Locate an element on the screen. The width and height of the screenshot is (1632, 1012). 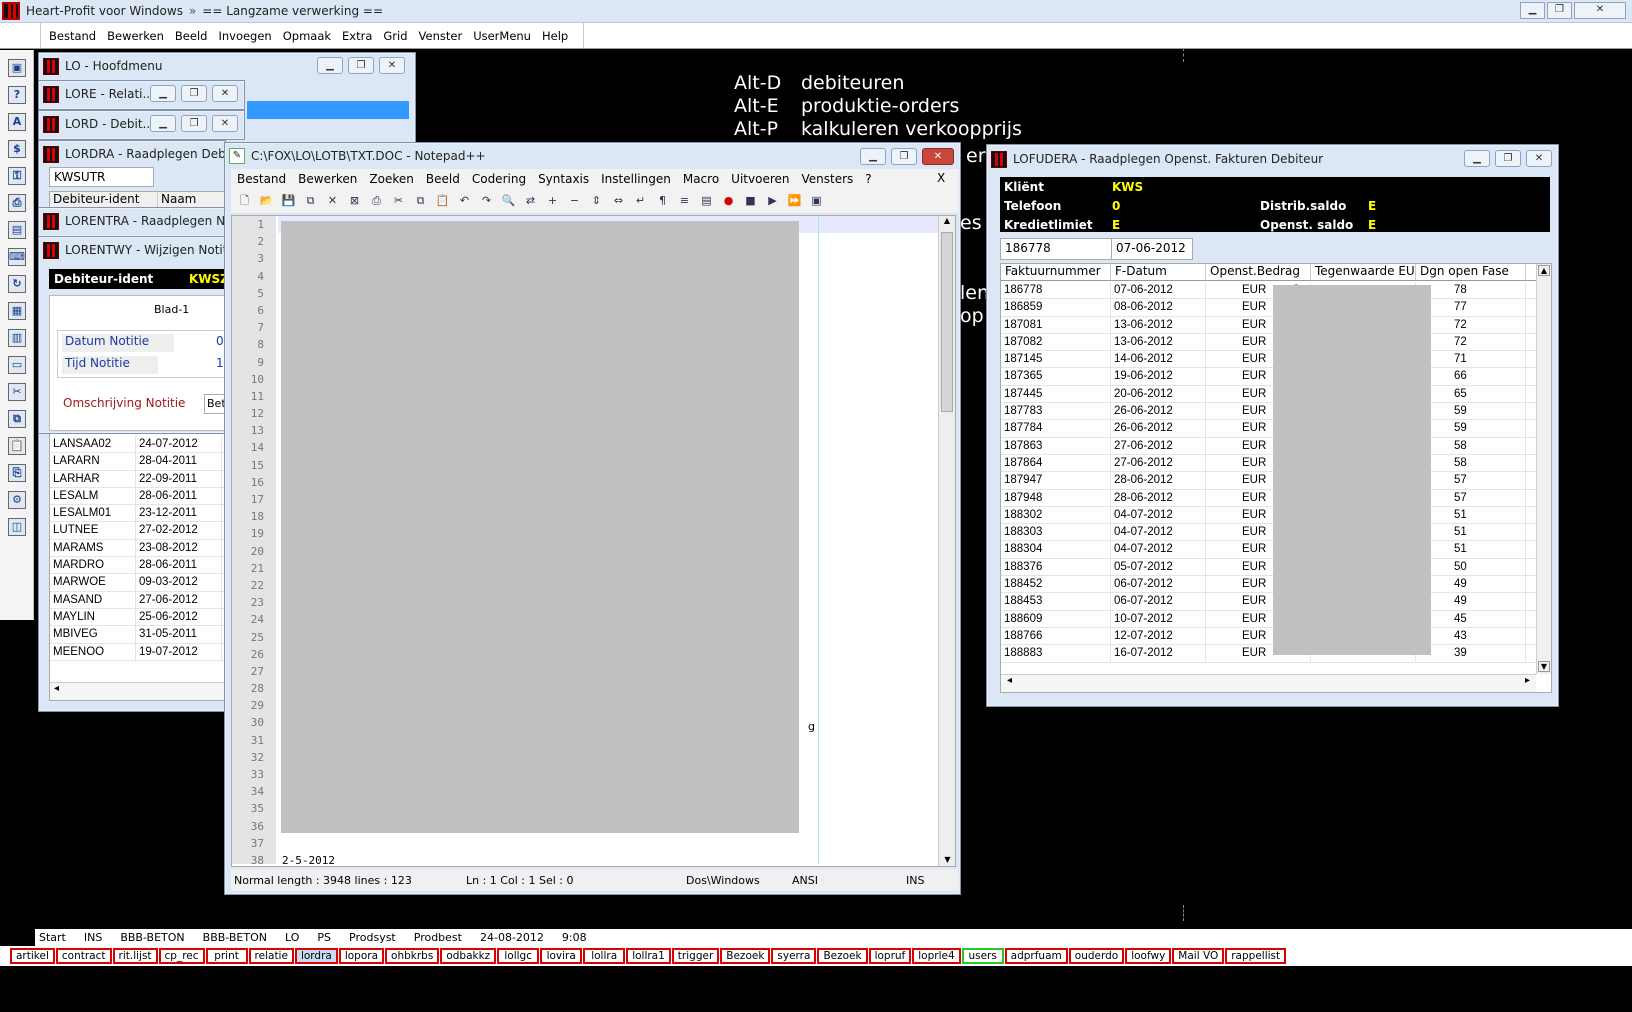
notepad-vscrollbar: ▲ ▼ is located at coordinates (946, 541).